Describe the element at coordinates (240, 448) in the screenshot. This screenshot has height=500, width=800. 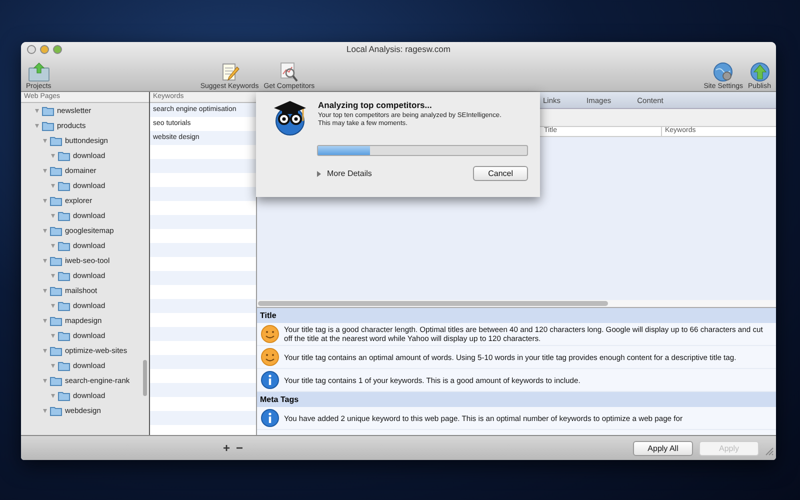
I see `remove-button: −` at that location.